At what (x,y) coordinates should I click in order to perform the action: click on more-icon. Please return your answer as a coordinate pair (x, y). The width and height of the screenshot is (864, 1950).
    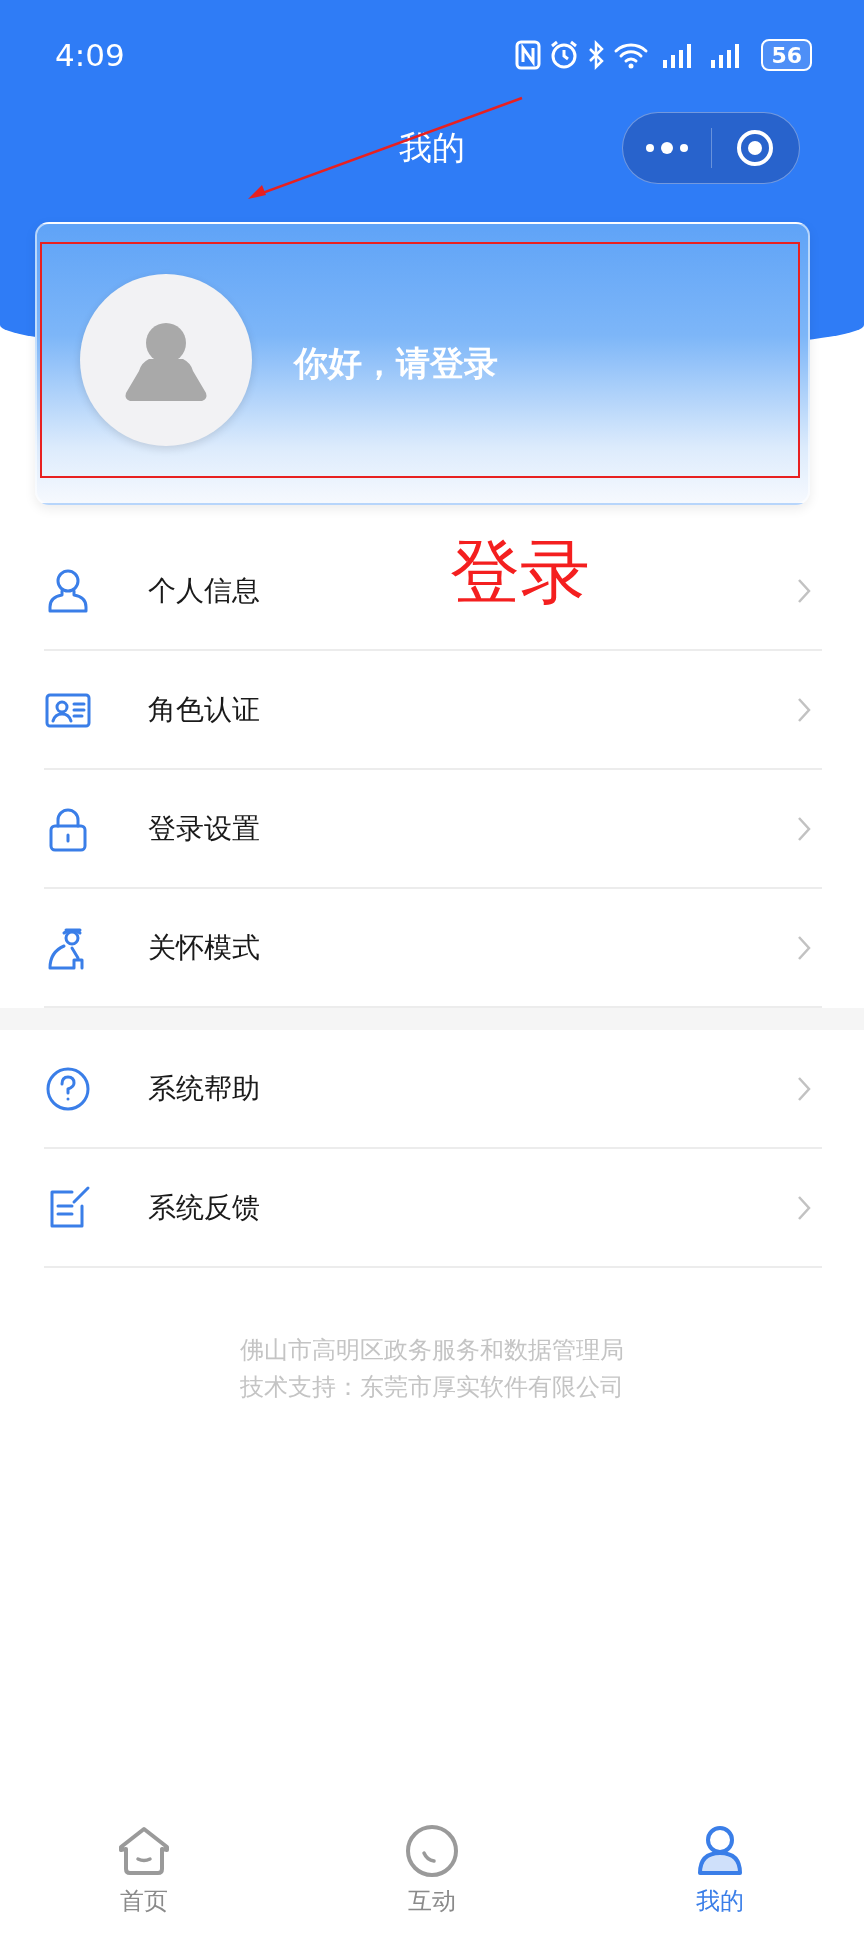
    Looking at the image, I should click on (666, 148).